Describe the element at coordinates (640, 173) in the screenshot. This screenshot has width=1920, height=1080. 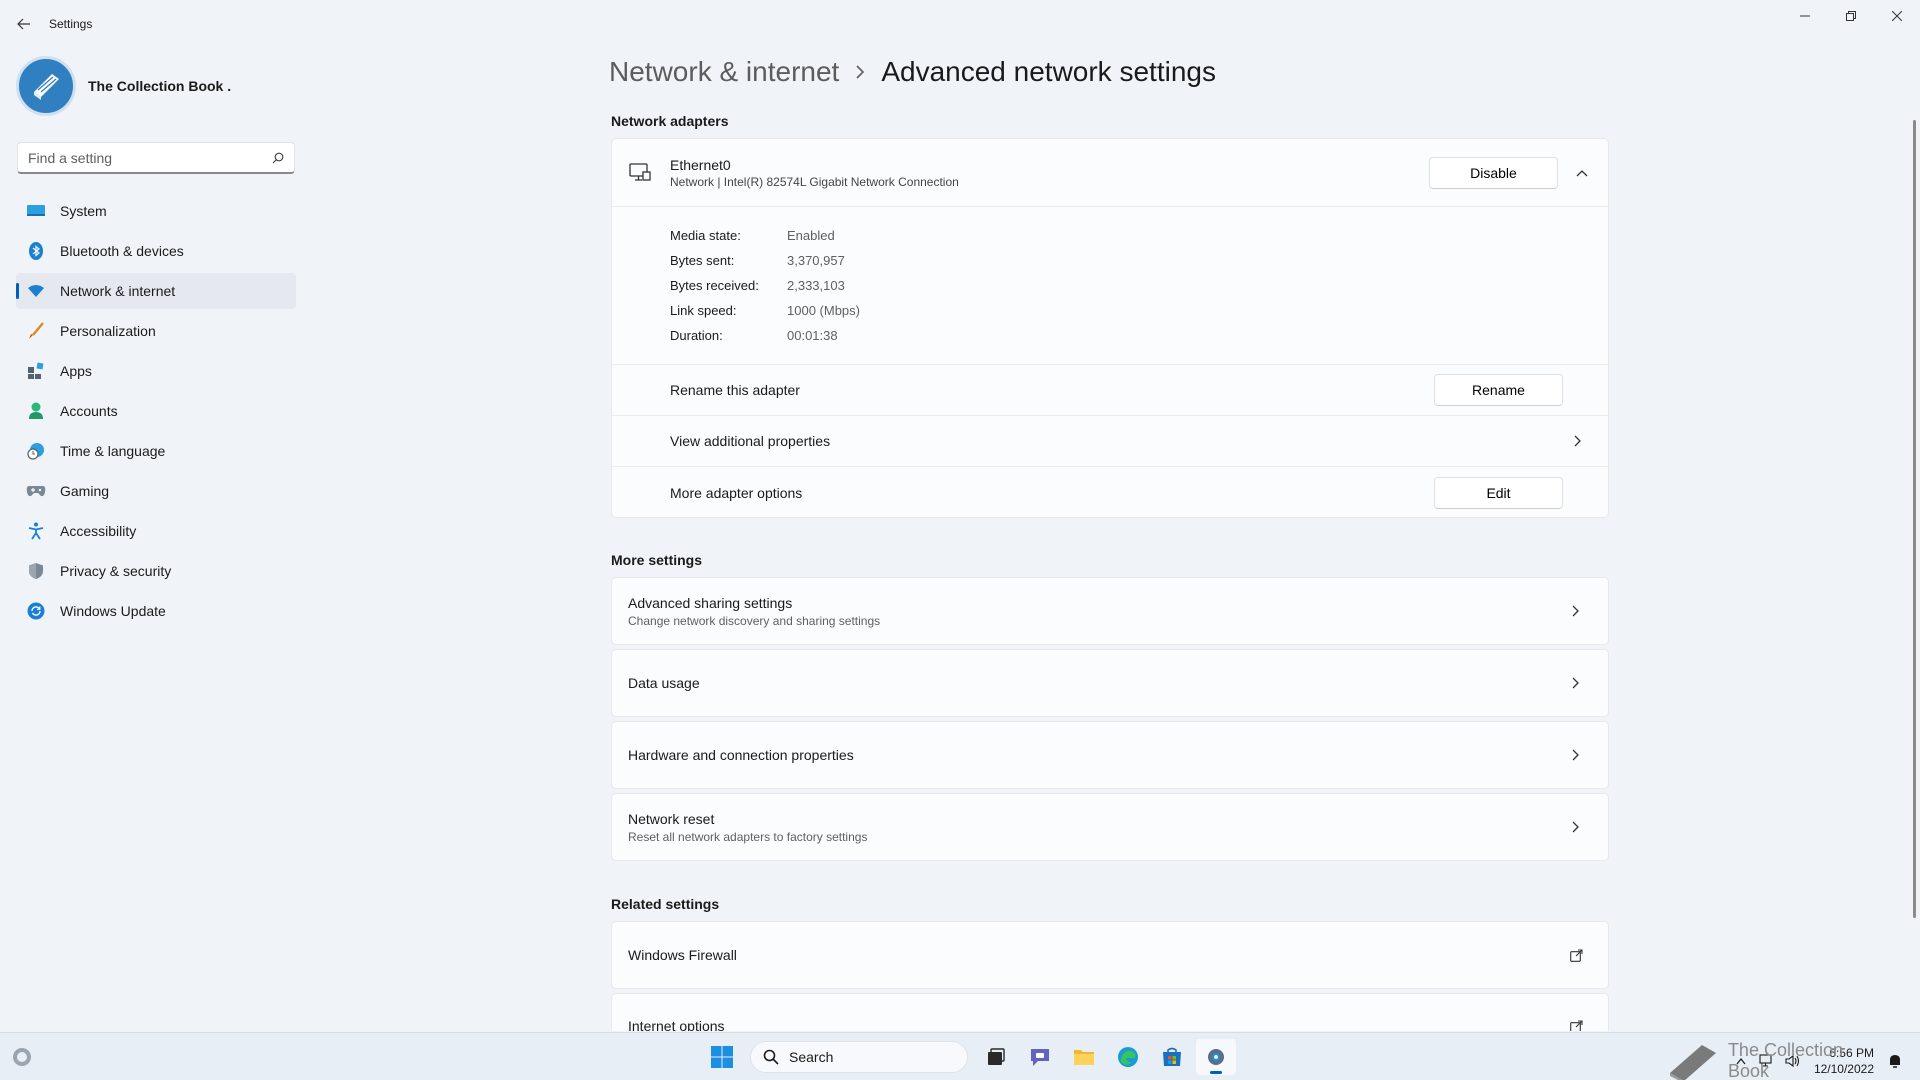
I see `ethernet-icon` at that location.